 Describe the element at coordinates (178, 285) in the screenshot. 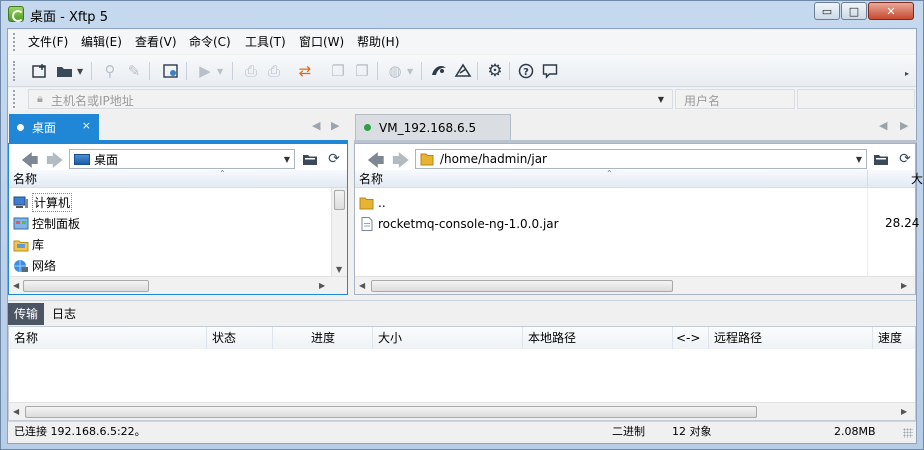

I see `local-horizontal-scrollbar: ◀ ▶` at that location.